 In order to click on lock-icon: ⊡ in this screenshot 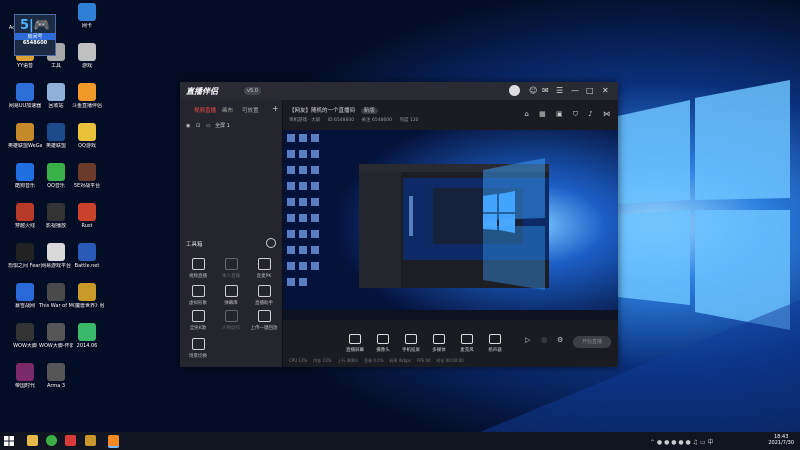, I will do `click(198, 126)`.